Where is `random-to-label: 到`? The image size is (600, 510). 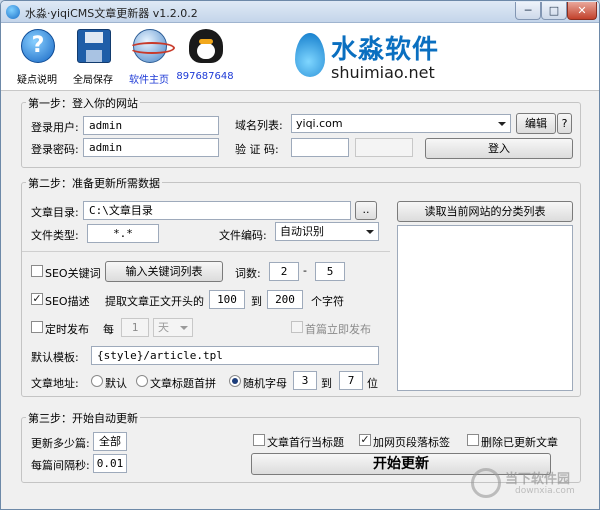 random-to-label: 到 is located at coordinates (326, 383).